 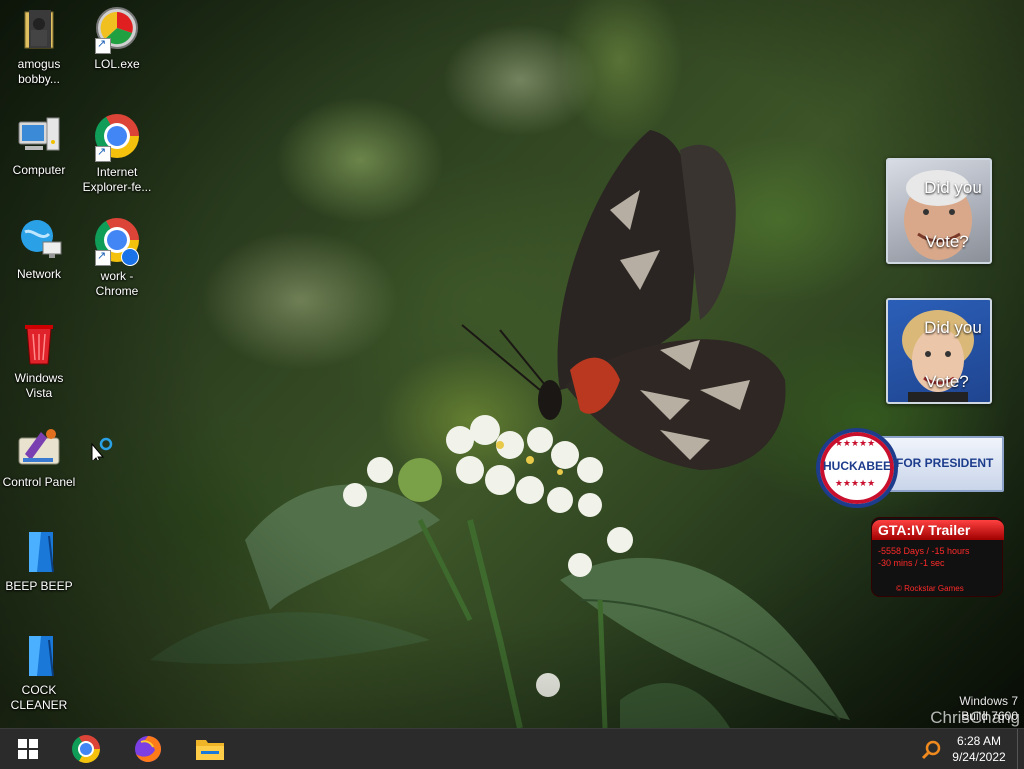 What do you see at coordinates (512, 748) in the screenshot?
I see `taskbar: 6:28 AM 9/24/2022` at bounding box center [512, 748].